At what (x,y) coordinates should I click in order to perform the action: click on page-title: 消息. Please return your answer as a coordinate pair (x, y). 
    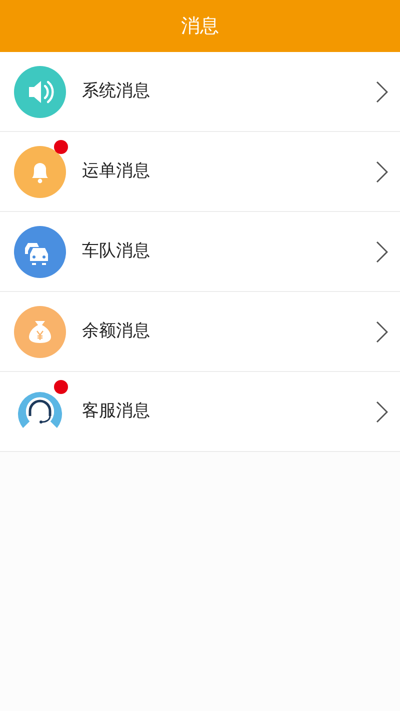
    Looking at the image, I should click on (200, 26).